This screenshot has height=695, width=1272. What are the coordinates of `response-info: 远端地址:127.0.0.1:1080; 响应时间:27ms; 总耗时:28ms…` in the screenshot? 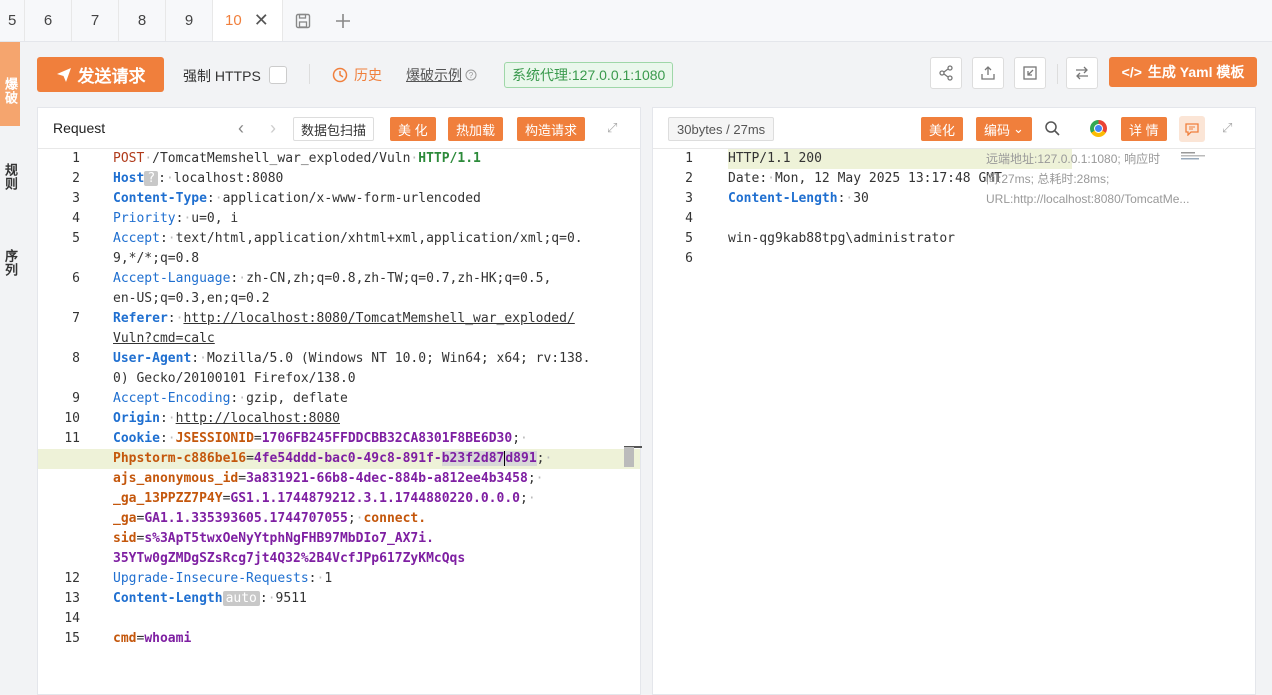 It's located at (1088, 179).